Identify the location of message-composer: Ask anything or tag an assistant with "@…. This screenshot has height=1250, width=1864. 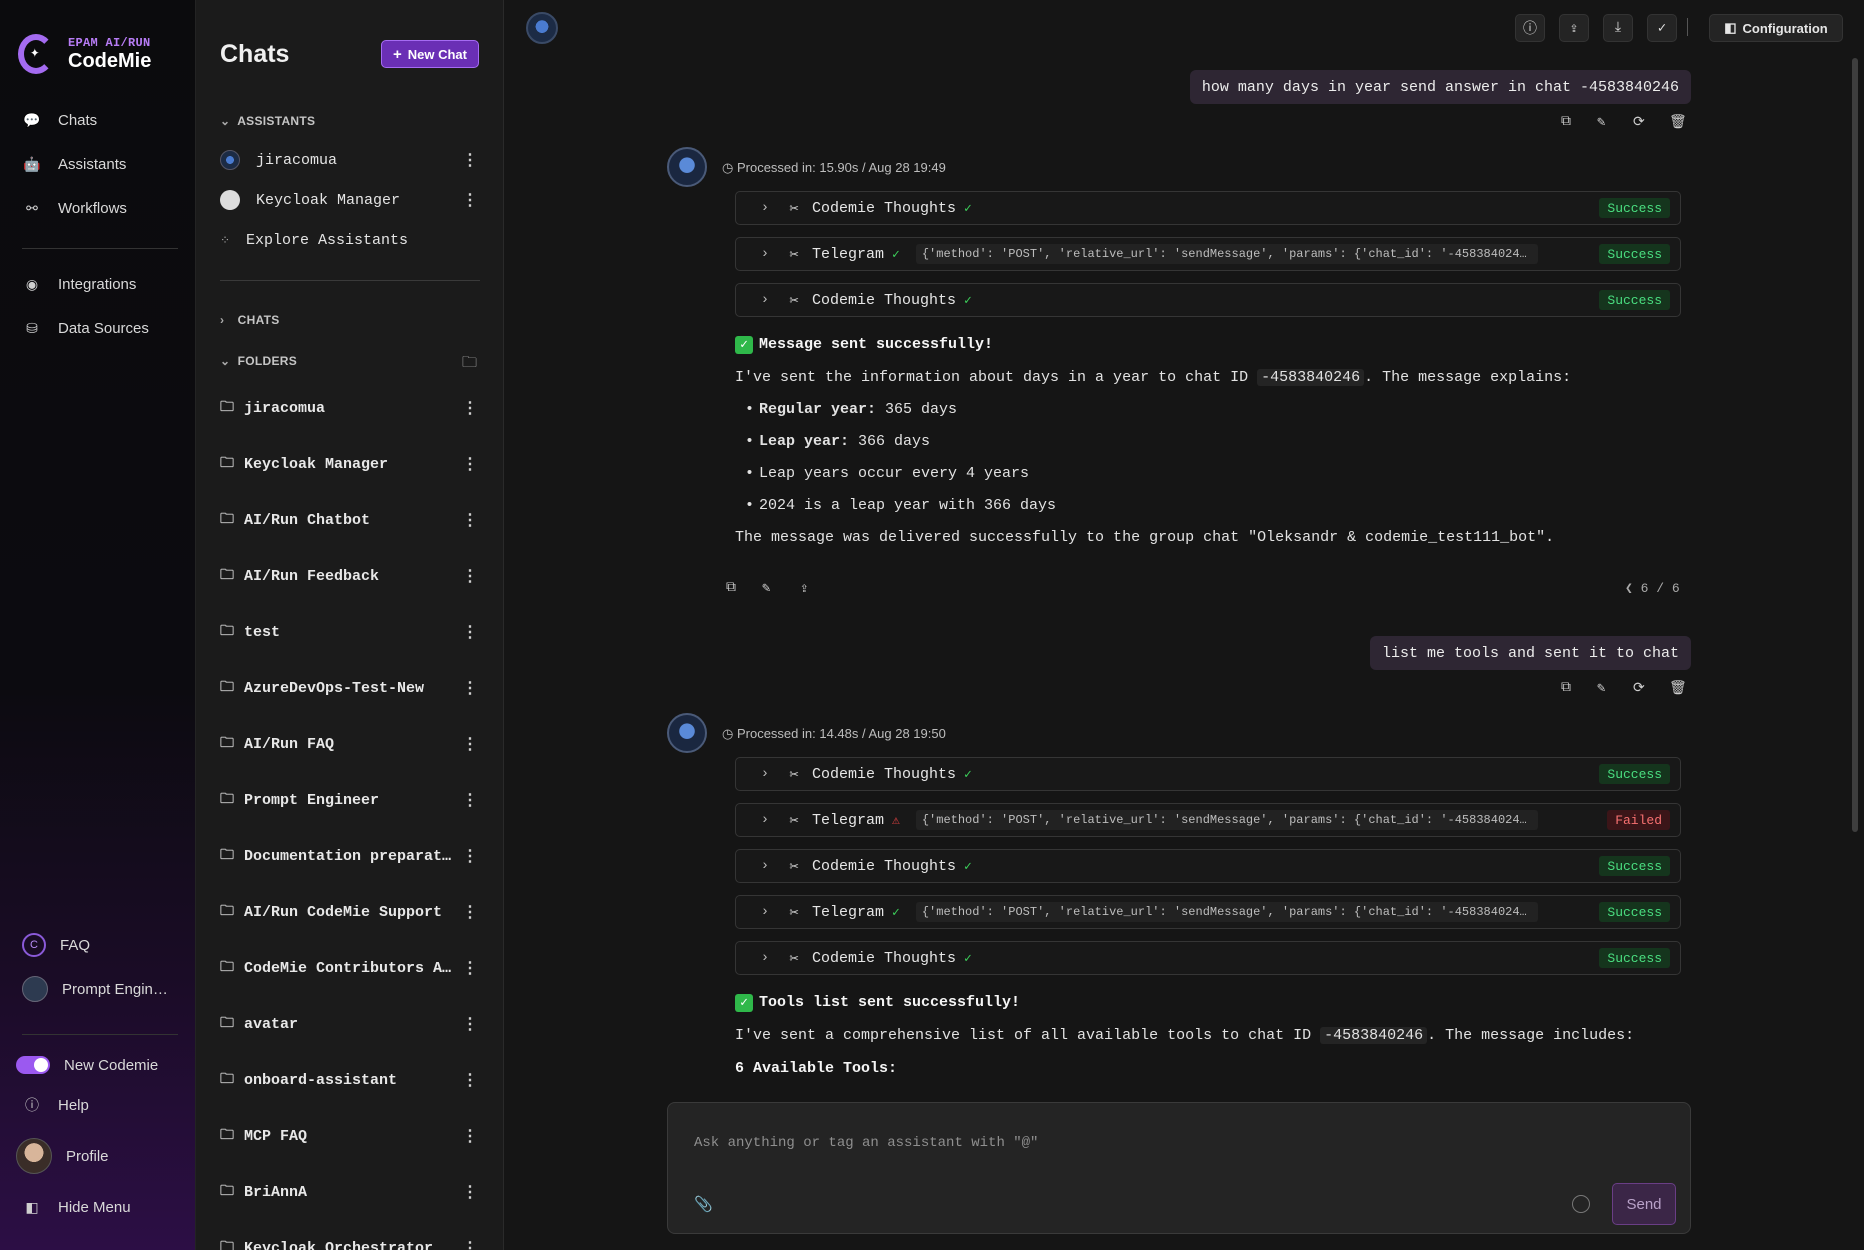
(1179, 1168).